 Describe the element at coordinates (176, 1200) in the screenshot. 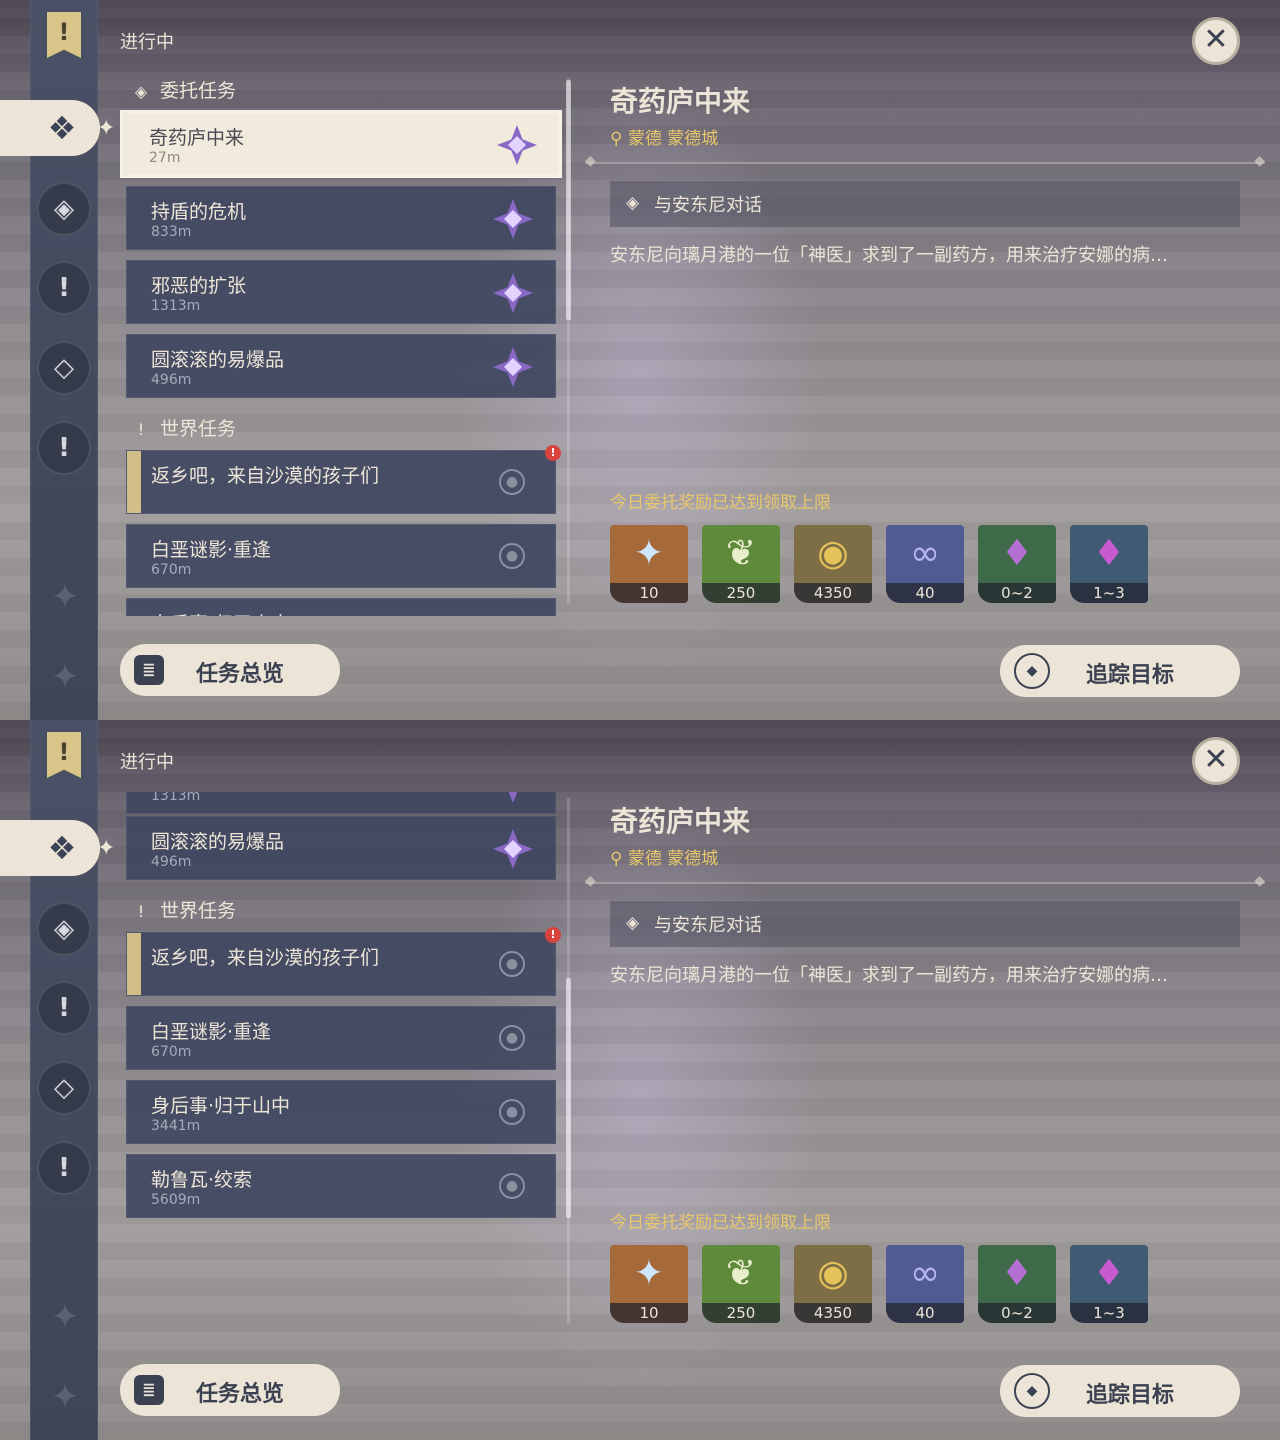

I see `quest-distance: 5609m` at that location.